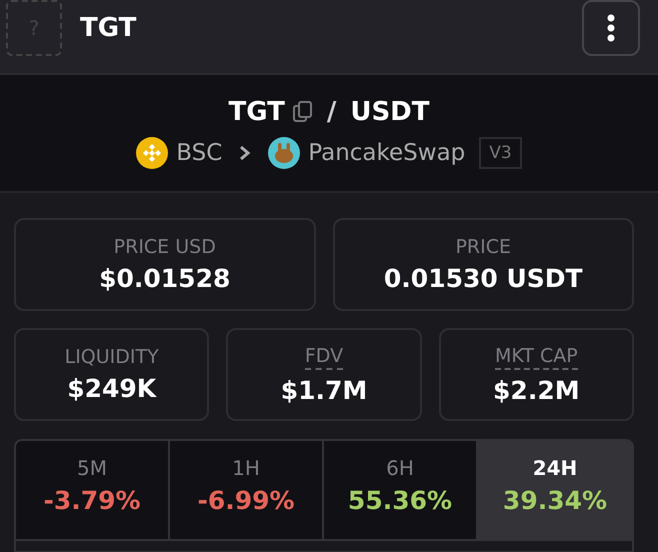 Image resolution: width=658 pixels, height=552 pixels. Describe the element at coordinates (483, 278) in the screenshot. I see `stat-value: 0.01530 USDT` at that location.